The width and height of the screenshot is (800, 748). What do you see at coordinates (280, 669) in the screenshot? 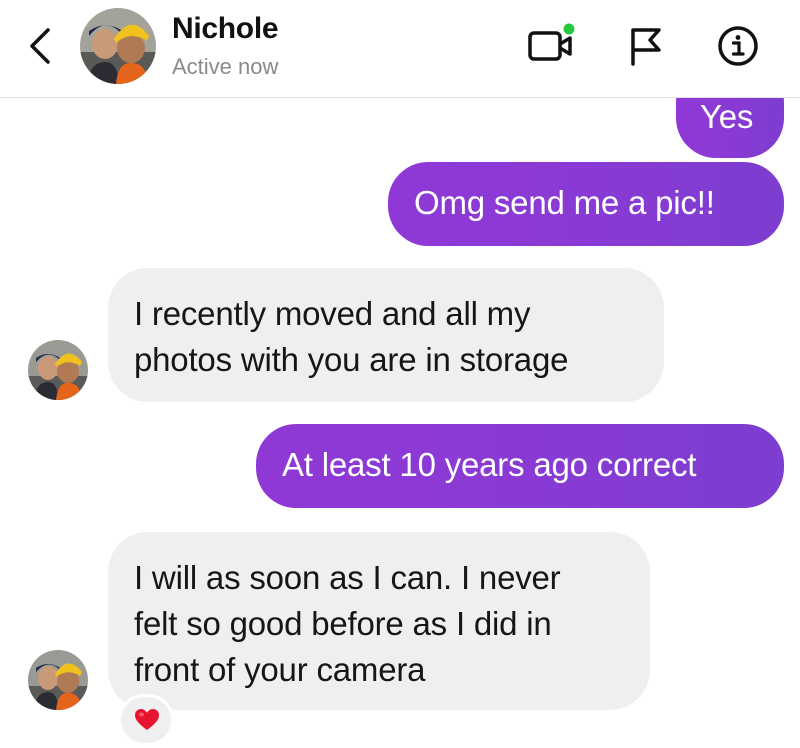
I see `message-text-line: front of your camera` at bounding box center [280, 669].